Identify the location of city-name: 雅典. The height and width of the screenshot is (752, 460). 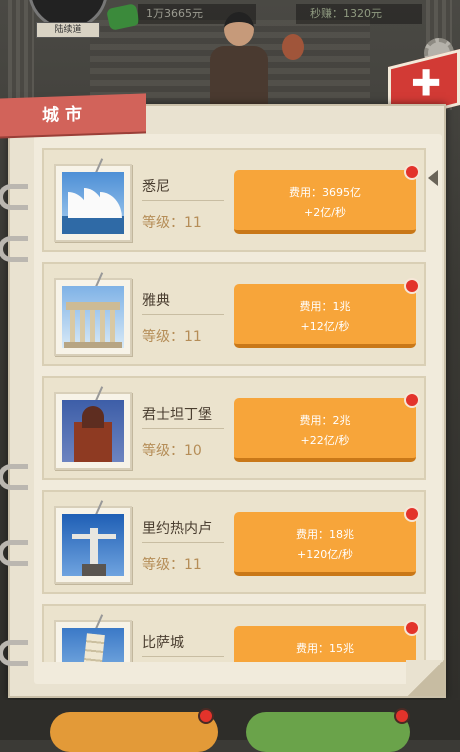
(156, 301).